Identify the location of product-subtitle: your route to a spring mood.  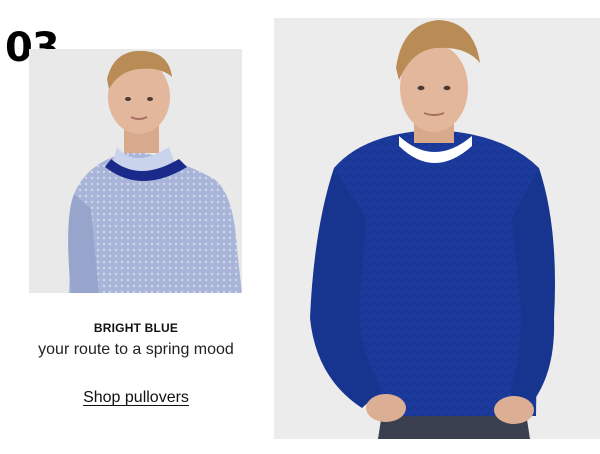
(136, 349).